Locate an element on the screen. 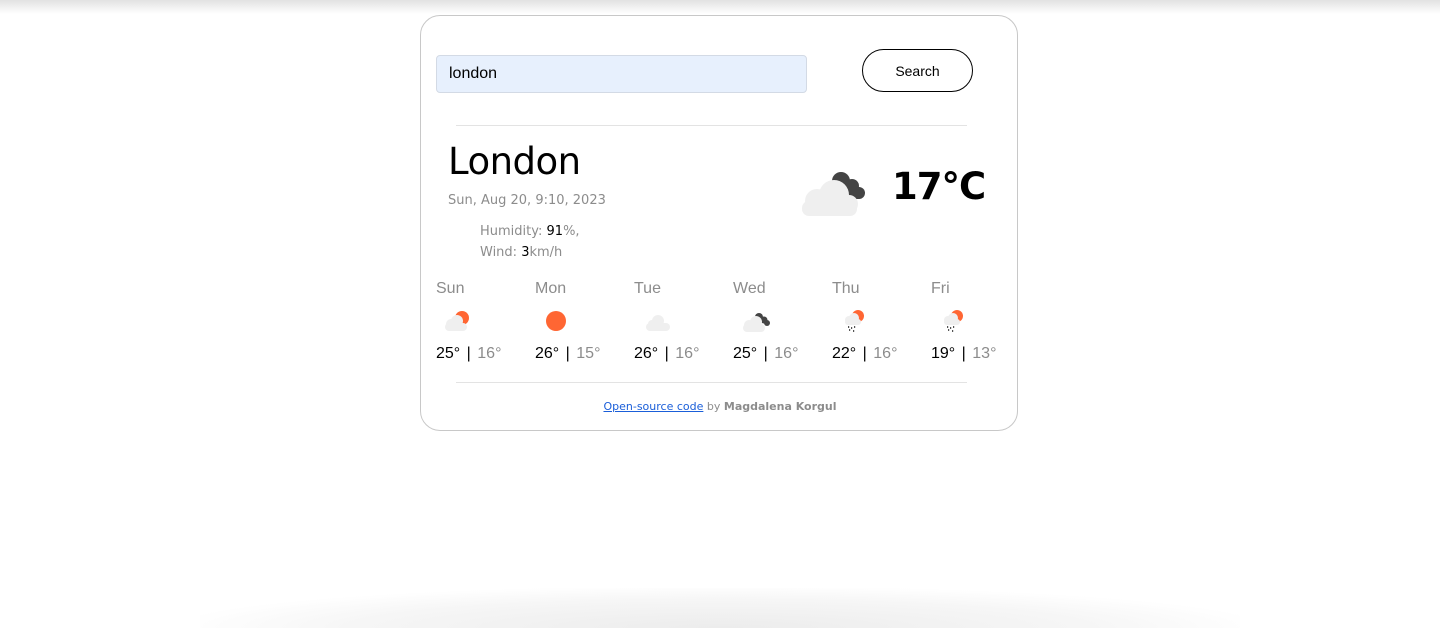 This screenshot has width=1440, height=628. forecast-day: Sun 25° | 16° is located at coordinates (481, 321).